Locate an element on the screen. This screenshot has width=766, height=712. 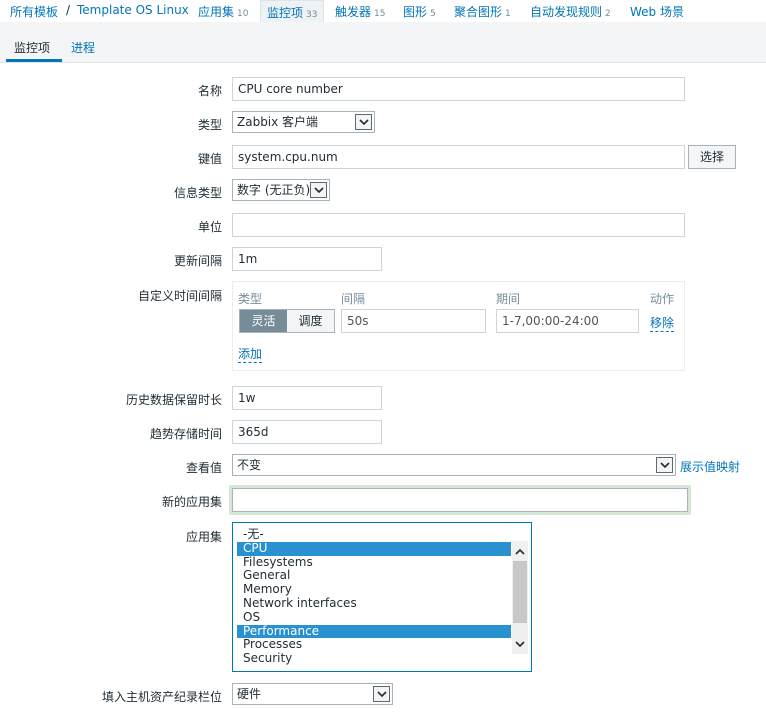
tab-screens: 聚合图形 1 is located at coordinates (482, 11).